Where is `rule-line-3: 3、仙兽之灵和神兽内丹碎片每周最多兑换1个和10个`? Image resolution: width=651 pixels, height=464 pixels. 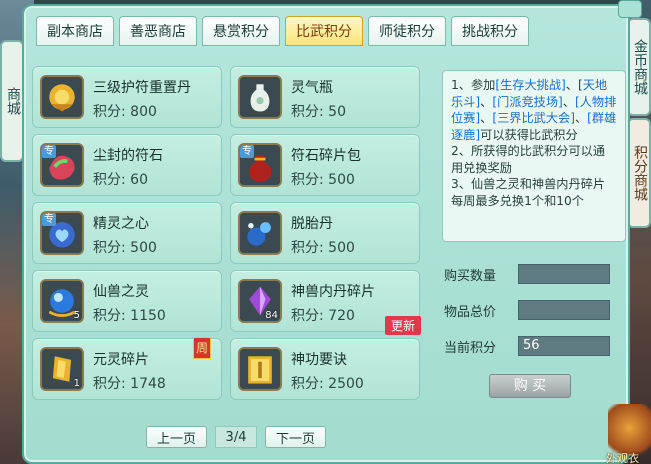
rule-line-3: 3、仙兽之灵和神兽内丹碎片每周最多兑换1个和10个 is located at coordinates (528, 192).